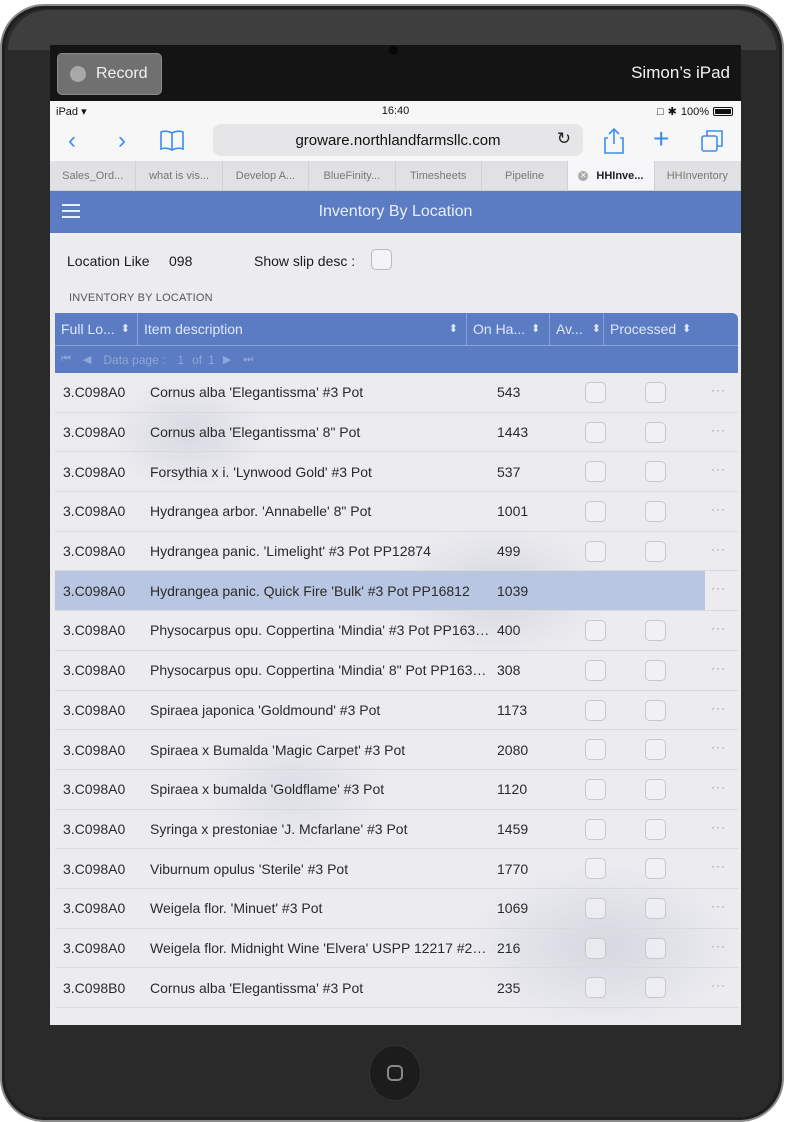  I want to click on cell-location: 3.C098A0, so click(94, 789).